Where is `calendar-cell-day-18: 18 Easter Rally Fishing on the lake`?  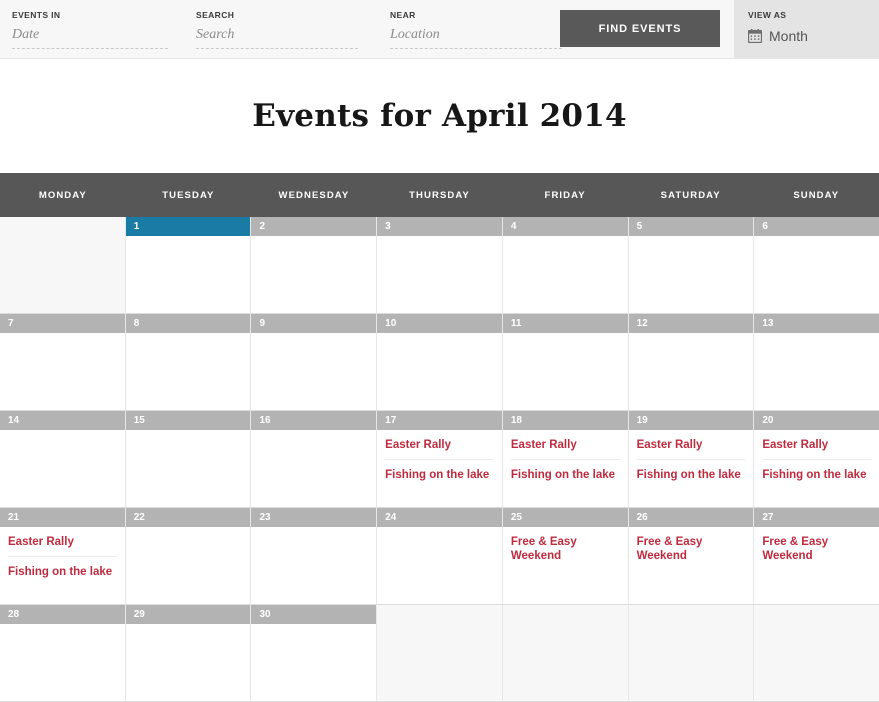
calendar-cell-day-18: 18 Easter Rally Fishing on the lake is located at coordinates (565, 459).